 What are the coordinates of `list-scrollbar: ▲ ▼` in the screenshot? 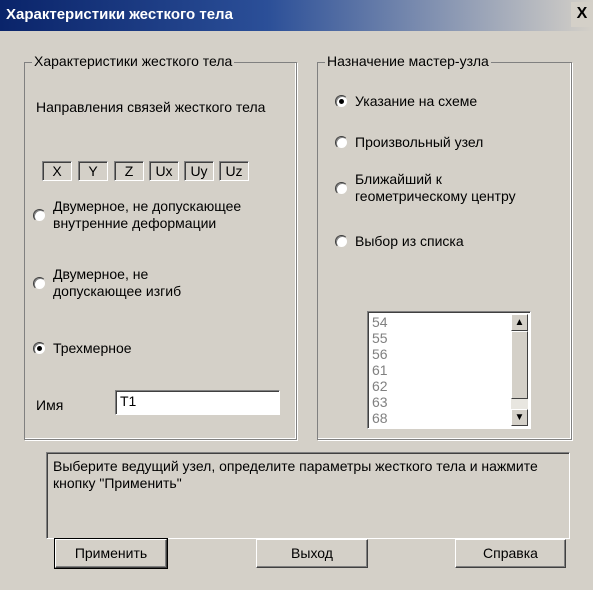 It's located at (519, 370).